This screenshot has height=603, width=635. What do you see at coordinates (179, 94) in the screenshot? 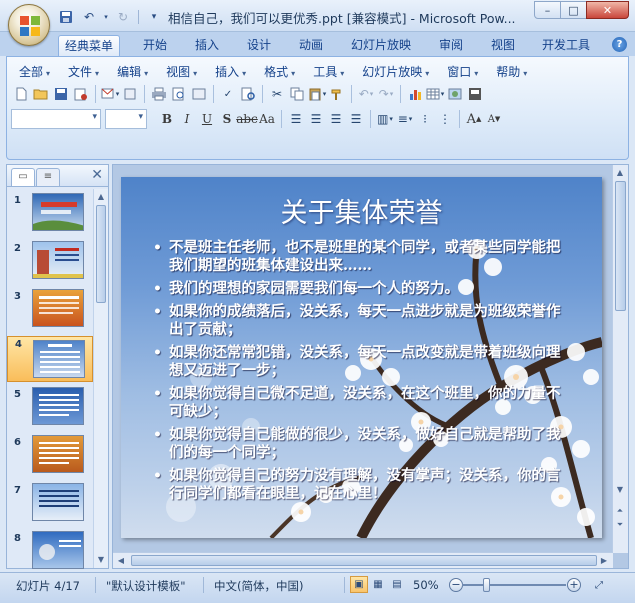
I see `print-preview-icon` at bounding box center [179, 94].